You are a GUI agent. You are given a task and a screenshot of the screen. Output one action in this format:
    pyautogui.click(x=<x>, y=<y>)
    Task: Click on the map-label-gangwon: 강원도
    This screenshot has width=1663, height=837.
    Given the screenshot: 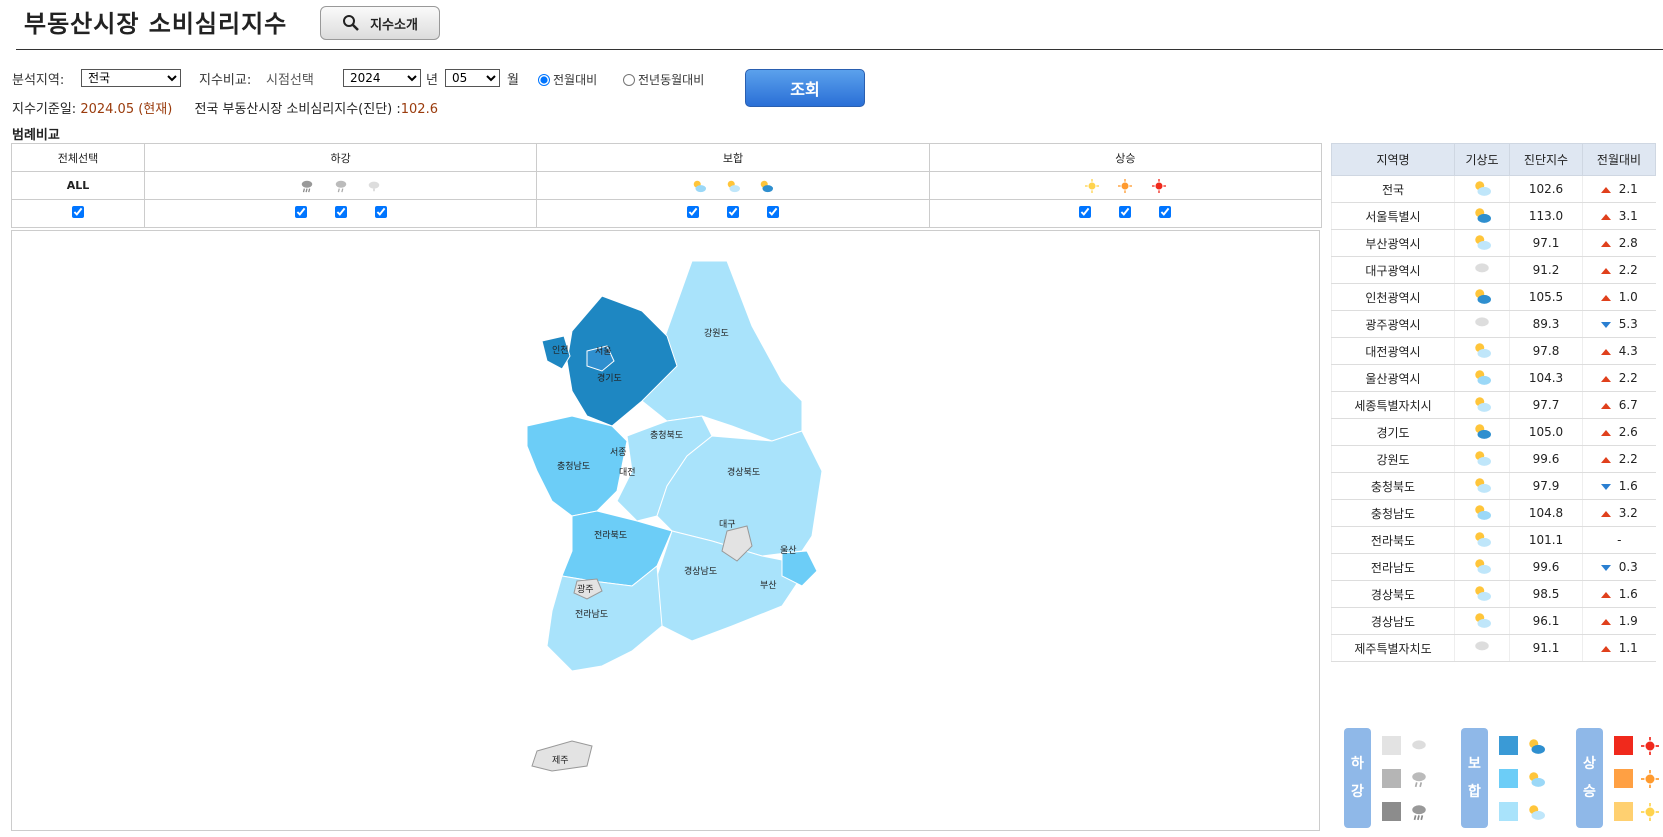 What is the action you would take?
    pyautogui.click(x=716, y=333)
    